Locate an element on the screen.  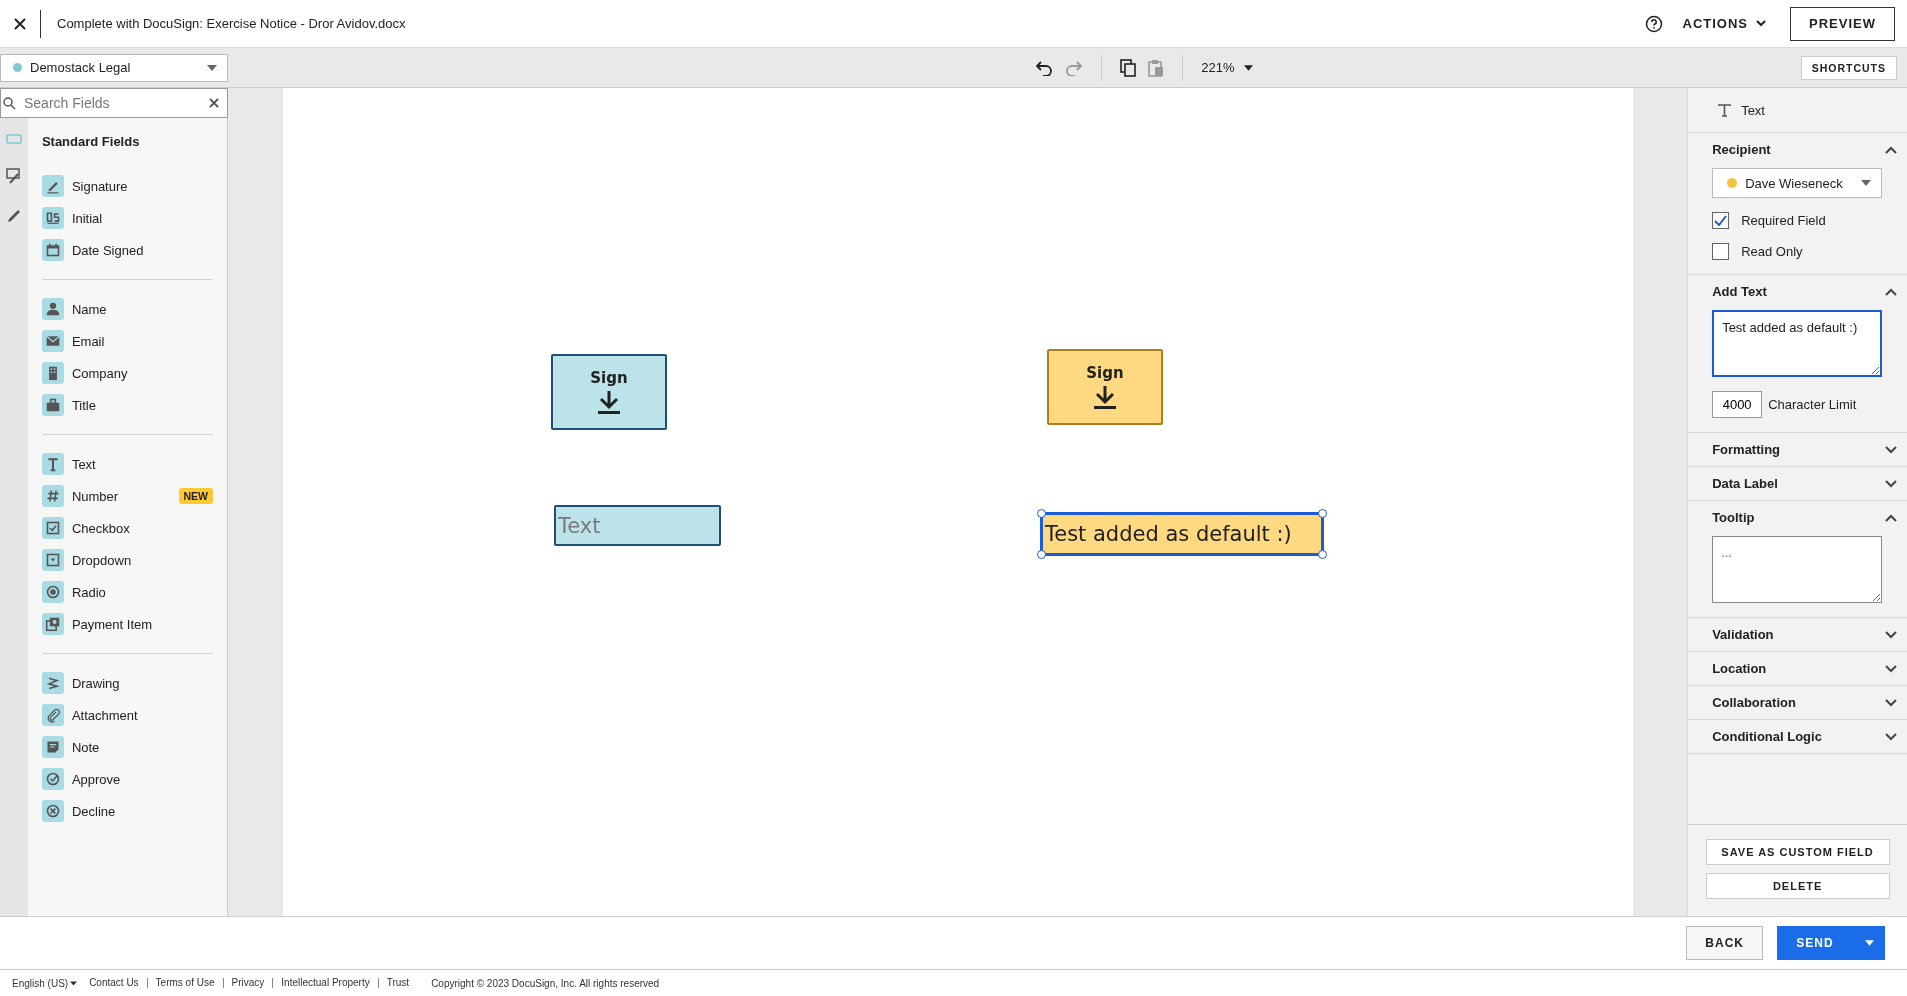
field-tab-icon is located at coordinates (13, 139).